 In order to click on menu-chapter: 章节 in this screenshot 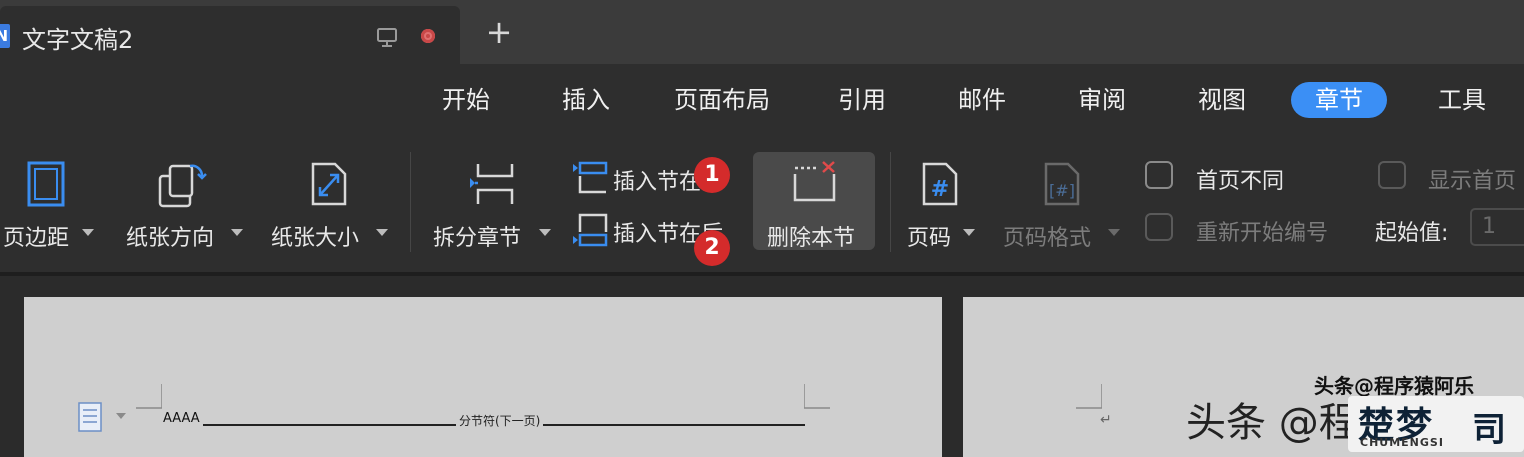, I will do `click(1339, 100)`.